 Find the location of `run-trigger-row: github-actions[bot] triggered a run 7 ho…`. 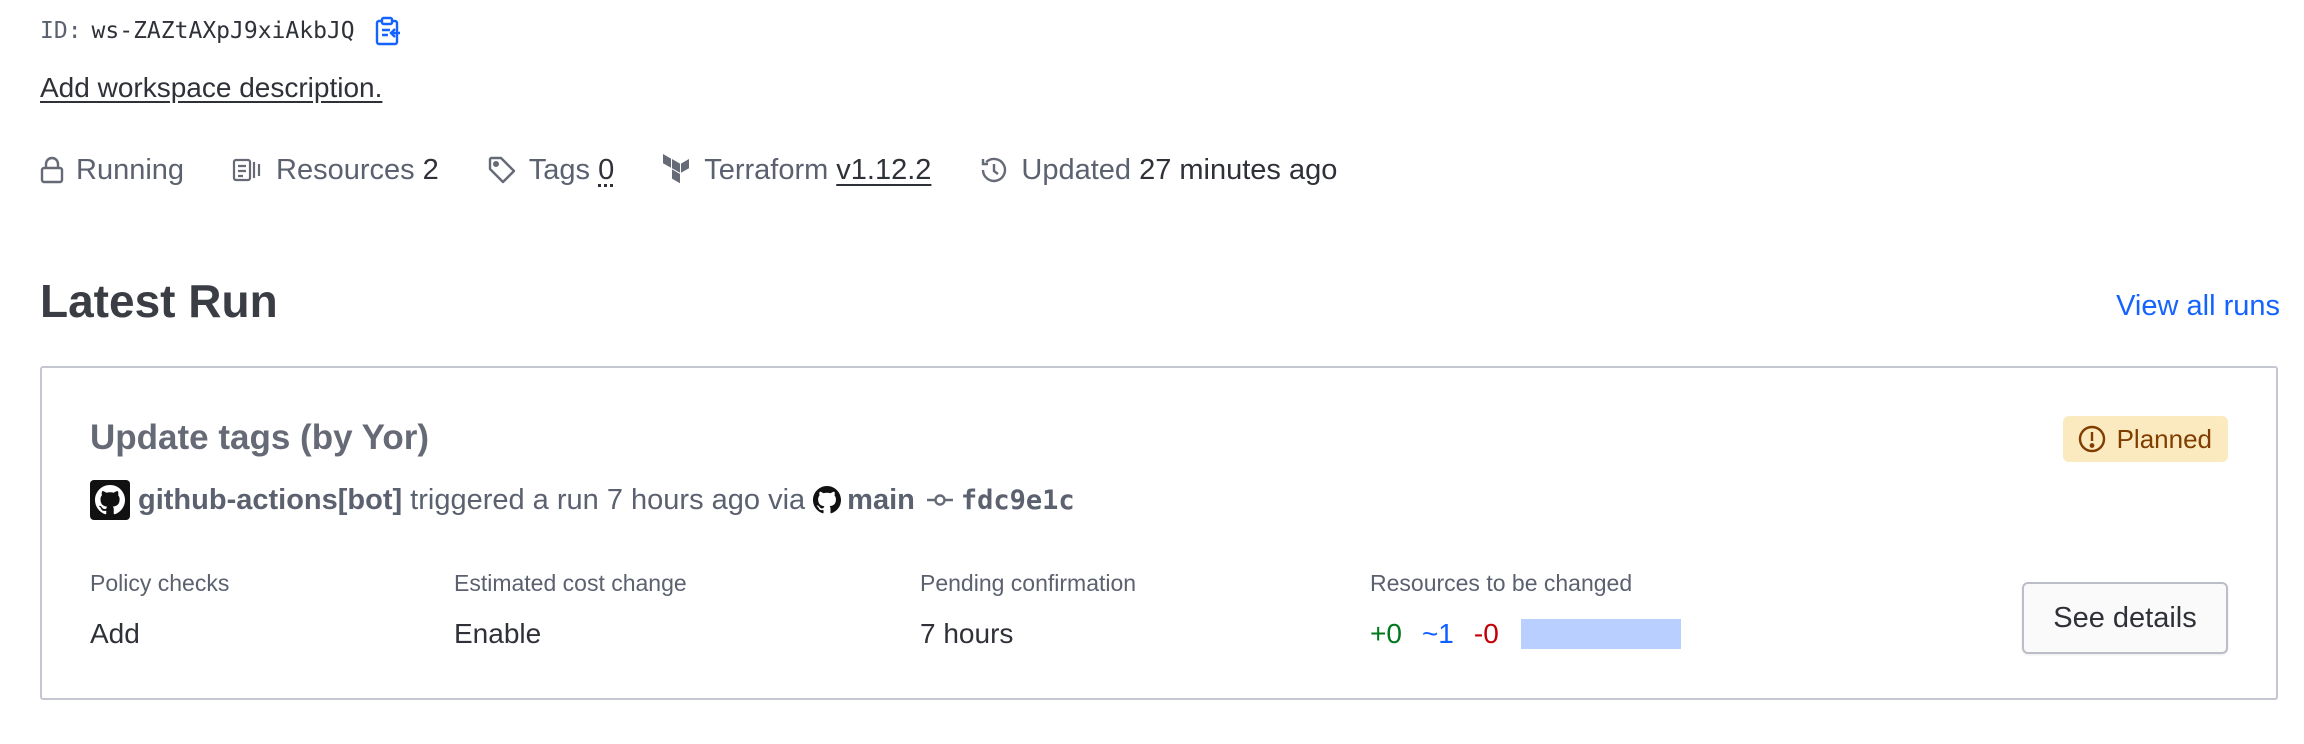

run-trigger-row: github-actions[bot] triggered a run 7 ho… is located at coordinates (582, 500).